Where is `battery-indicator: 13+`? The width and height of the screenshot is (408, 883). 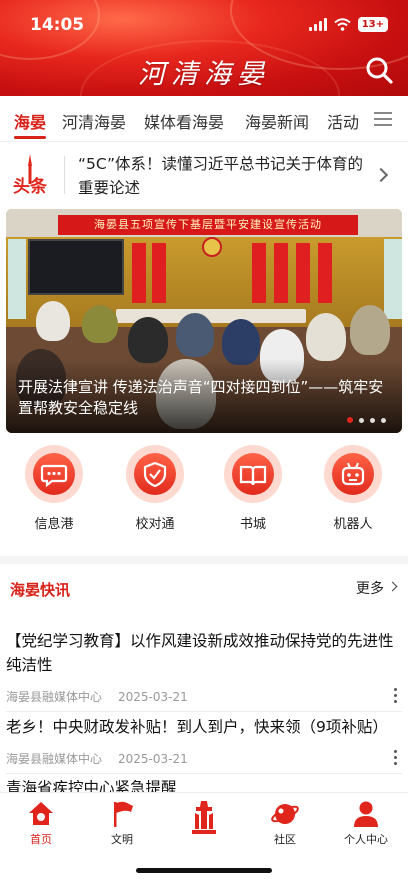
battery-indicator: 13+ is located at coordinates (372, 24).